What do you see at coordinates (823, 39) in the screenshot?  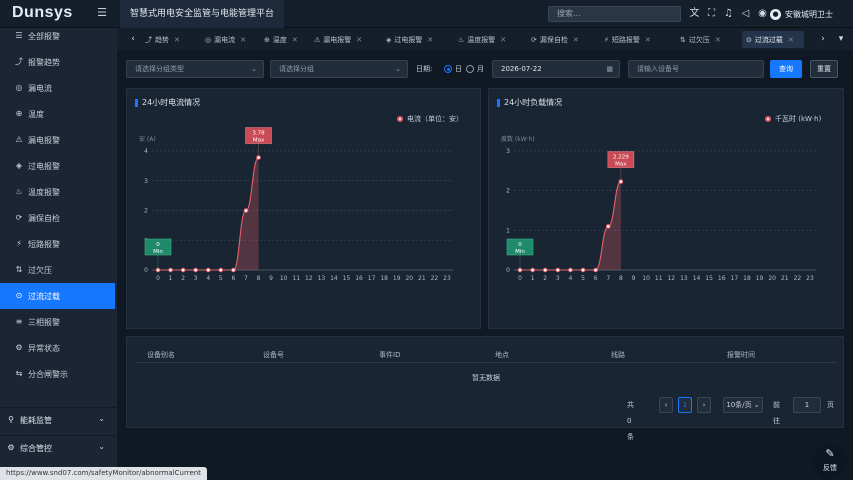 I see `tabs-next-icon: ›` at bounding box center [823, 39].